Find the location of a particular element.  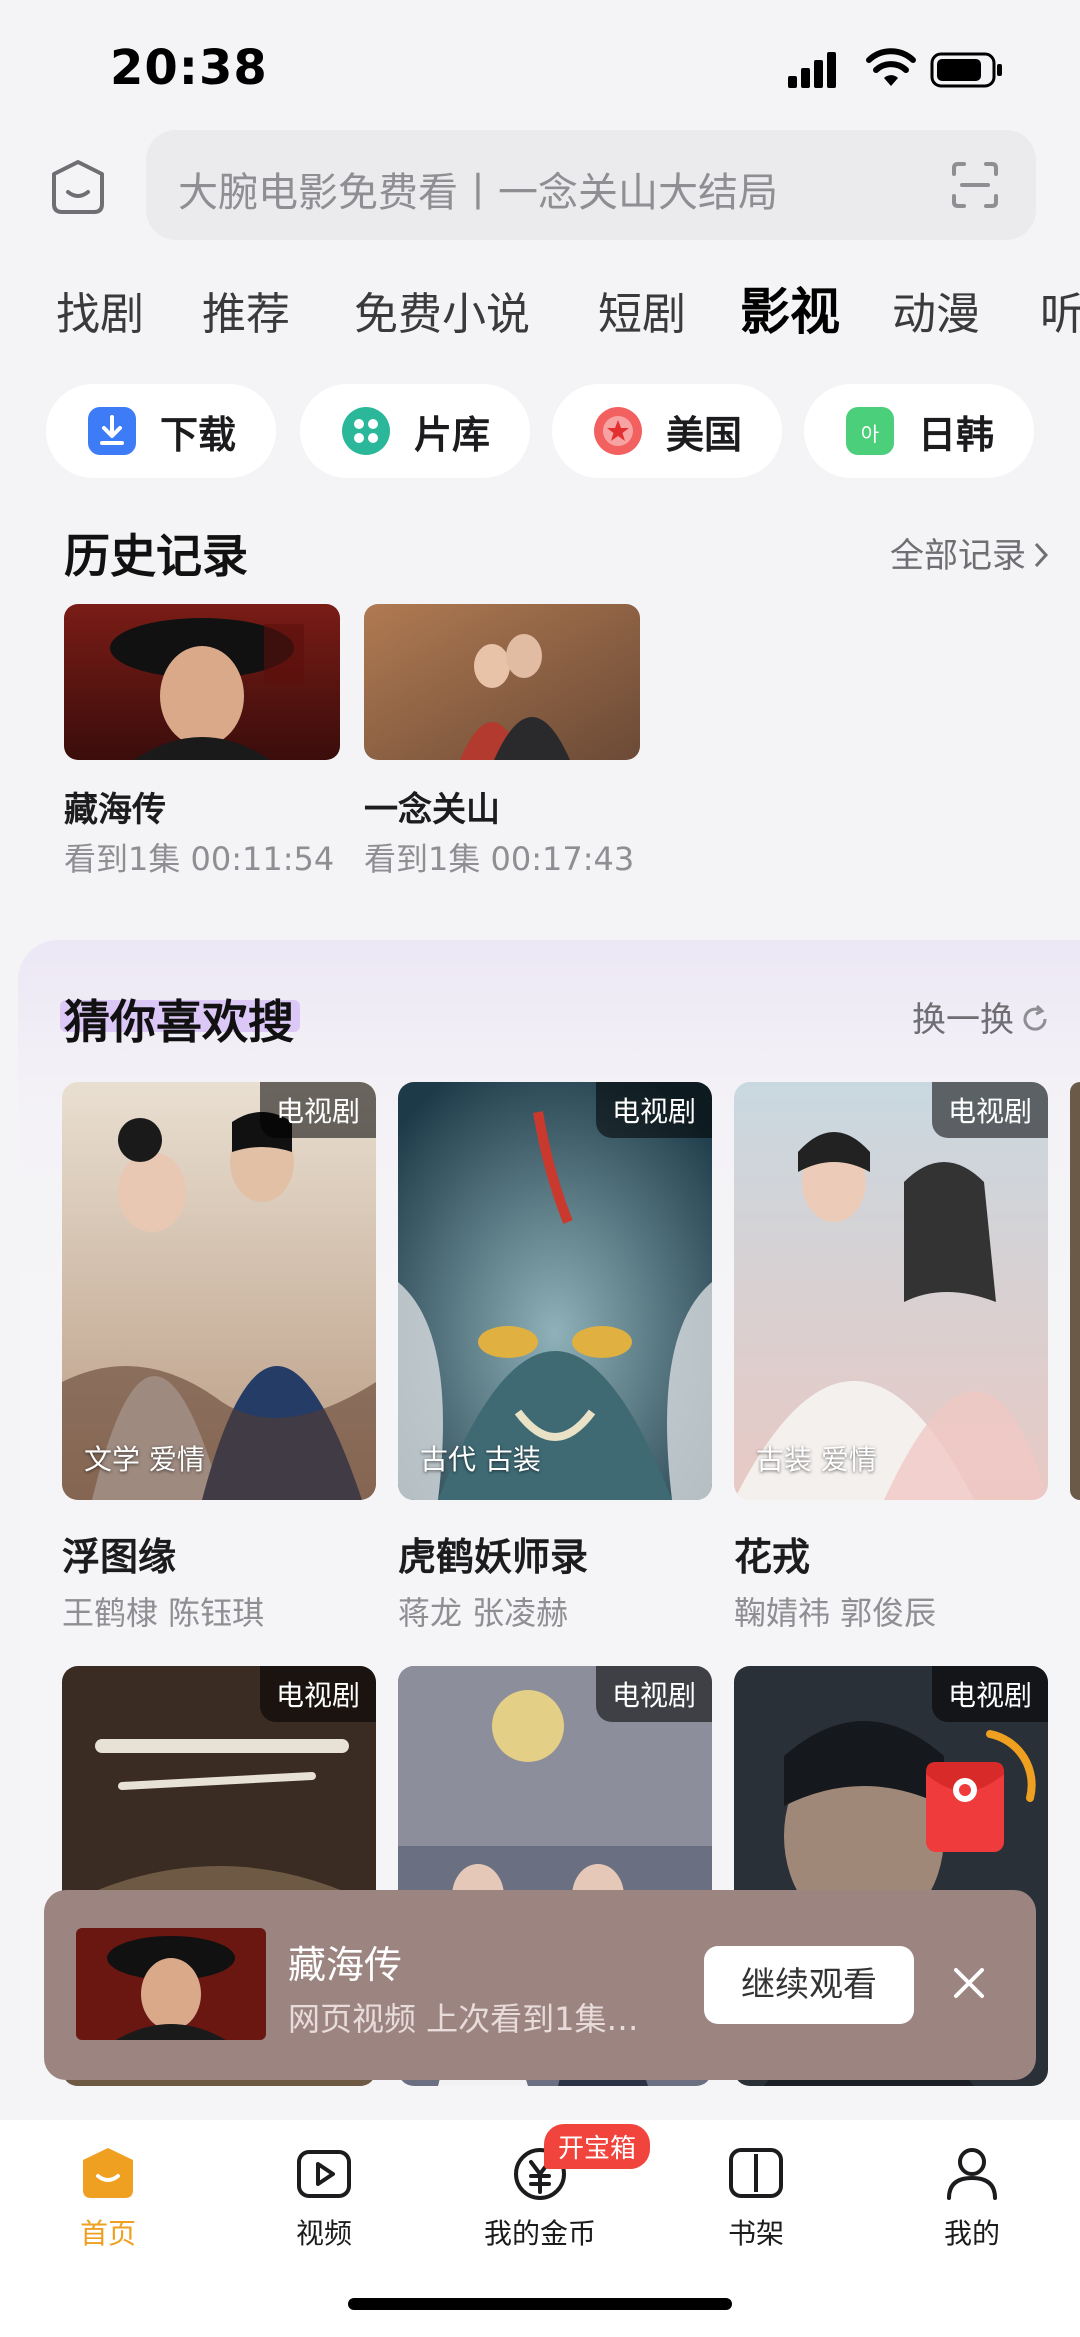

battery-icon is located at coordinates (966, 70).